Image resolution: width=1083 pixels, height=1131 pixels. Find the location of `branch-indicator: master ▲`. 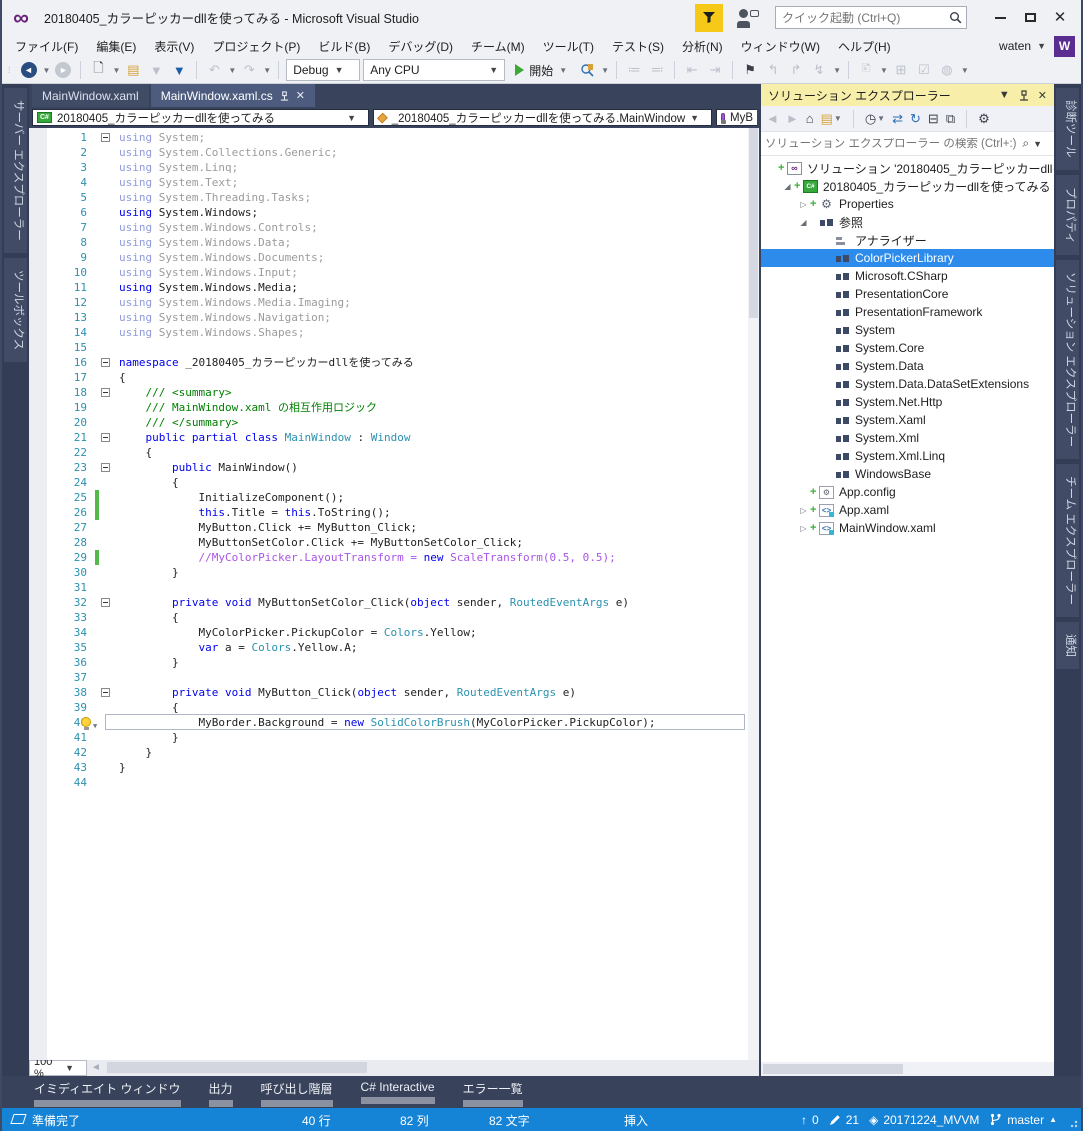

branch-indicator: master ▲ is located at coordinates (1023, 1120).